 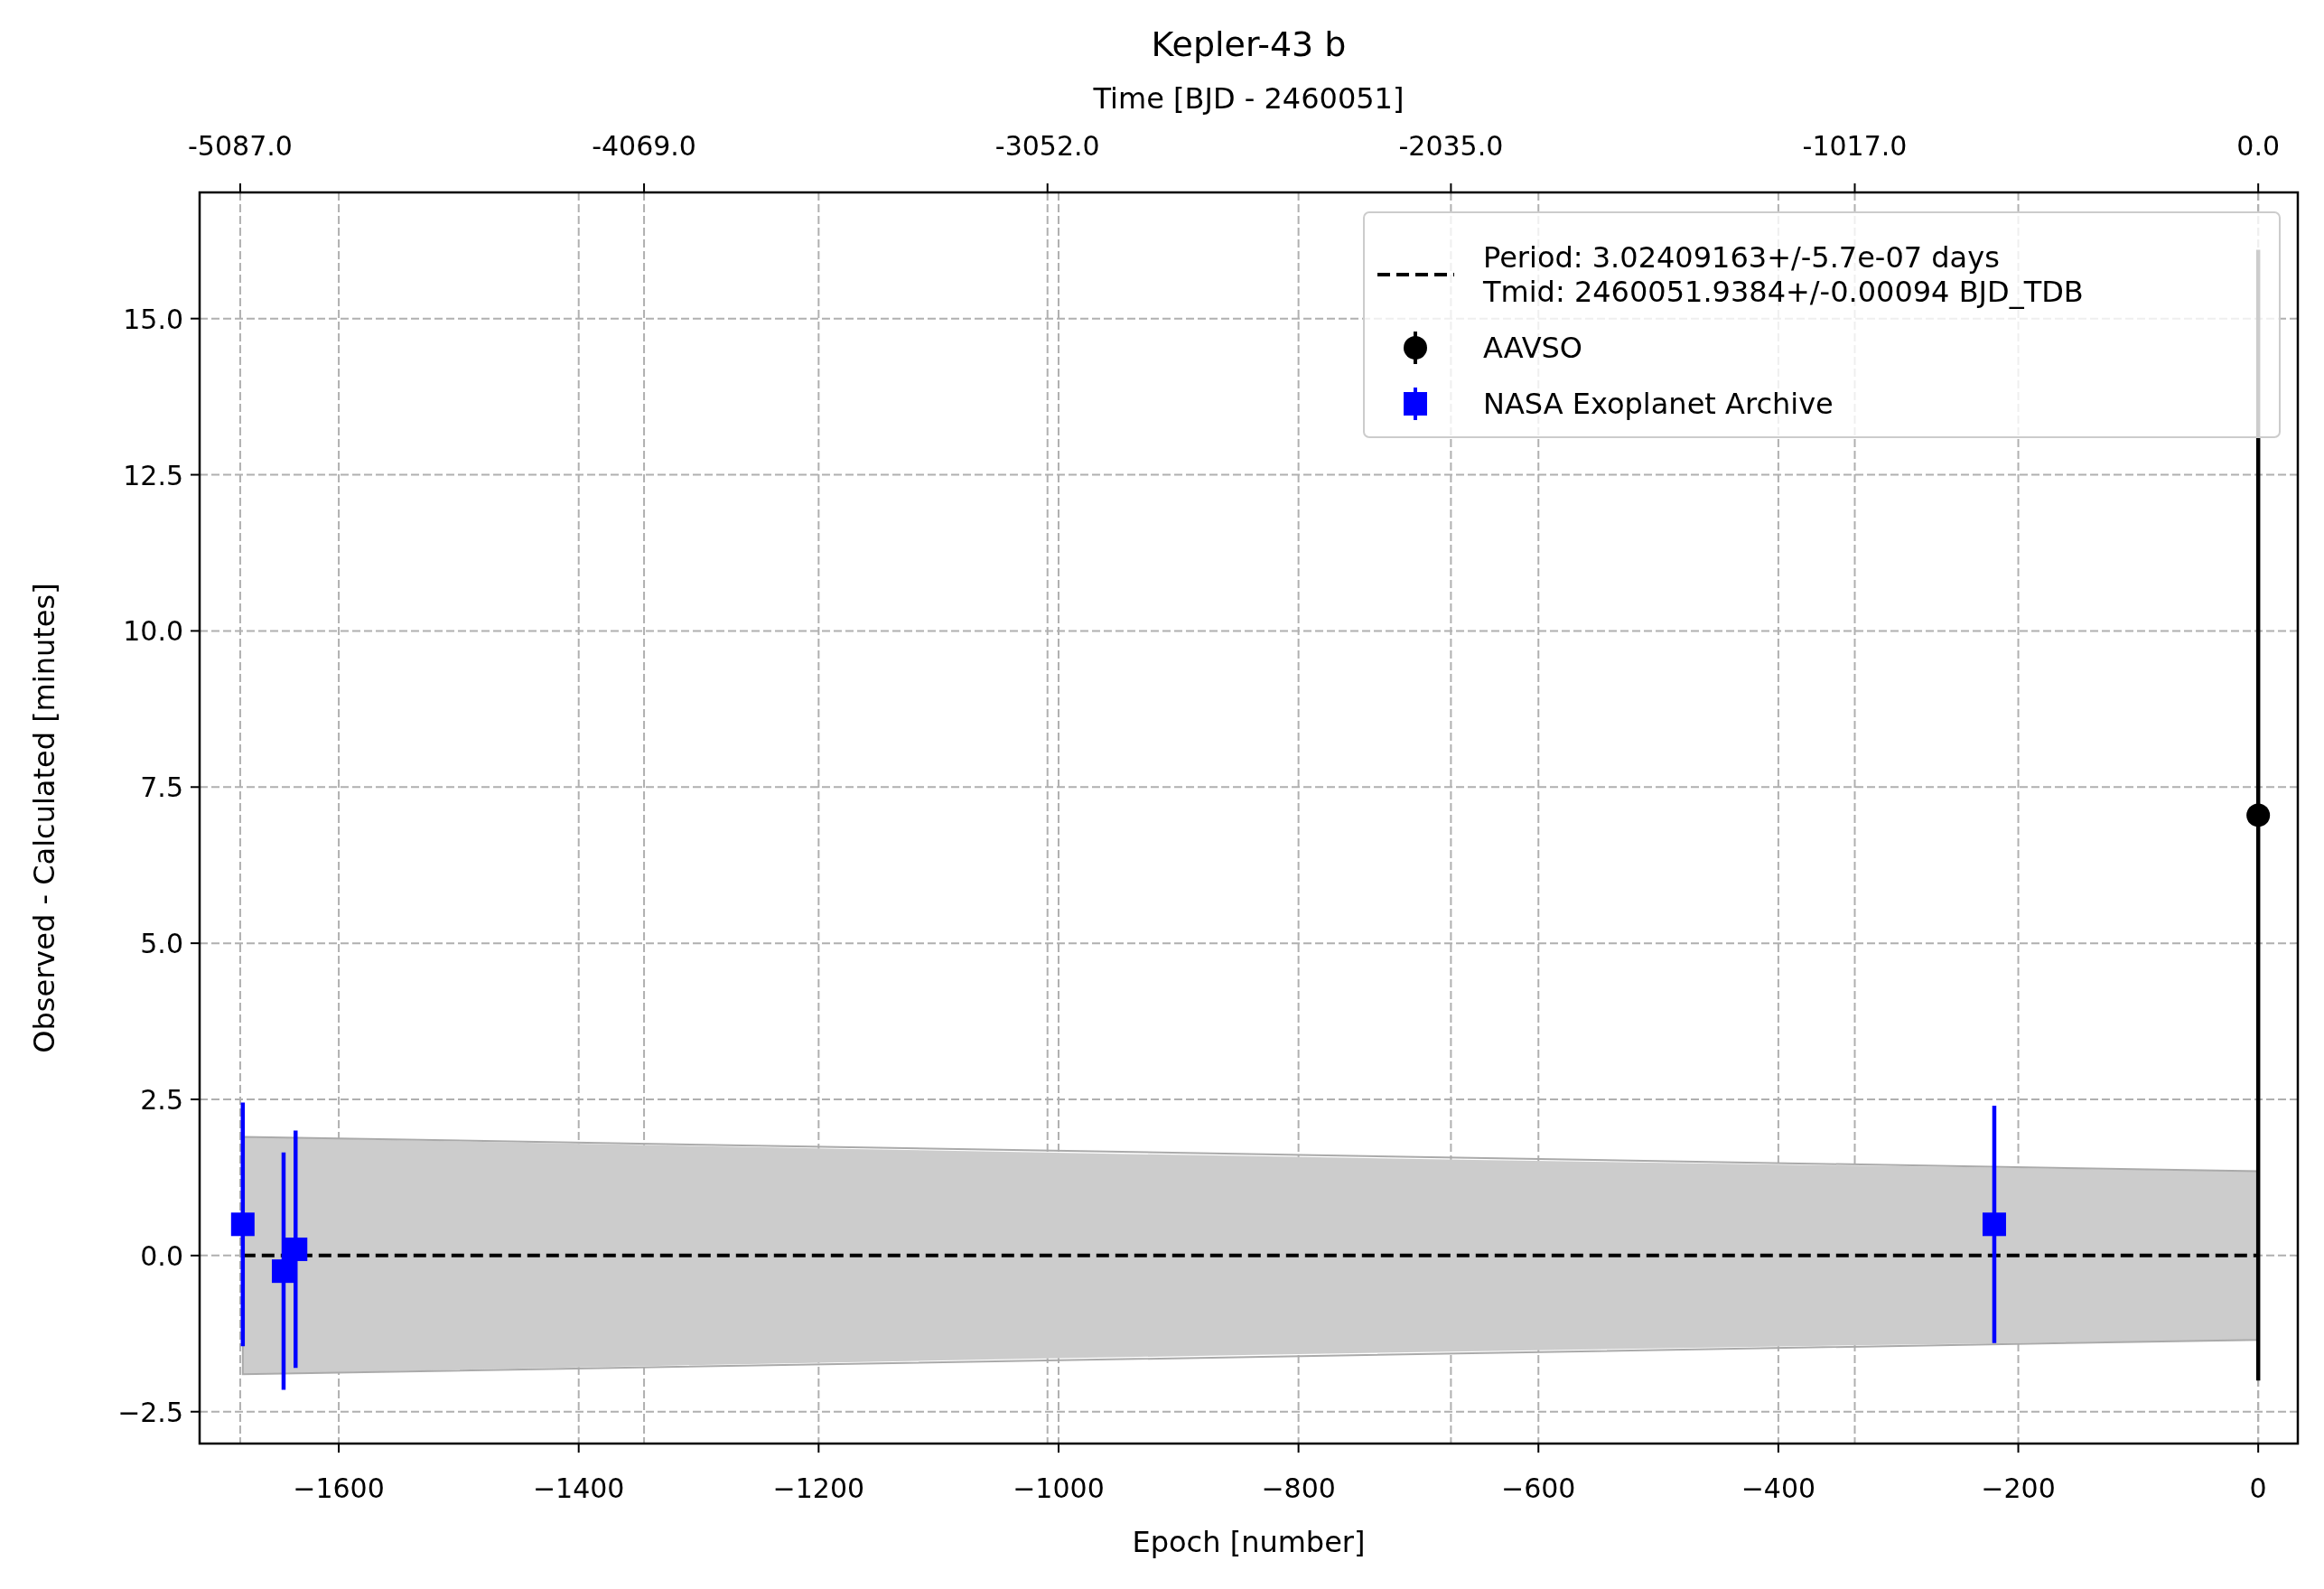 What do you see at coordinates (1249, 98) in the screenshot?
I see `top-axis-label: Time [BJD - 2460051]` at bounding box center [1249, 98].